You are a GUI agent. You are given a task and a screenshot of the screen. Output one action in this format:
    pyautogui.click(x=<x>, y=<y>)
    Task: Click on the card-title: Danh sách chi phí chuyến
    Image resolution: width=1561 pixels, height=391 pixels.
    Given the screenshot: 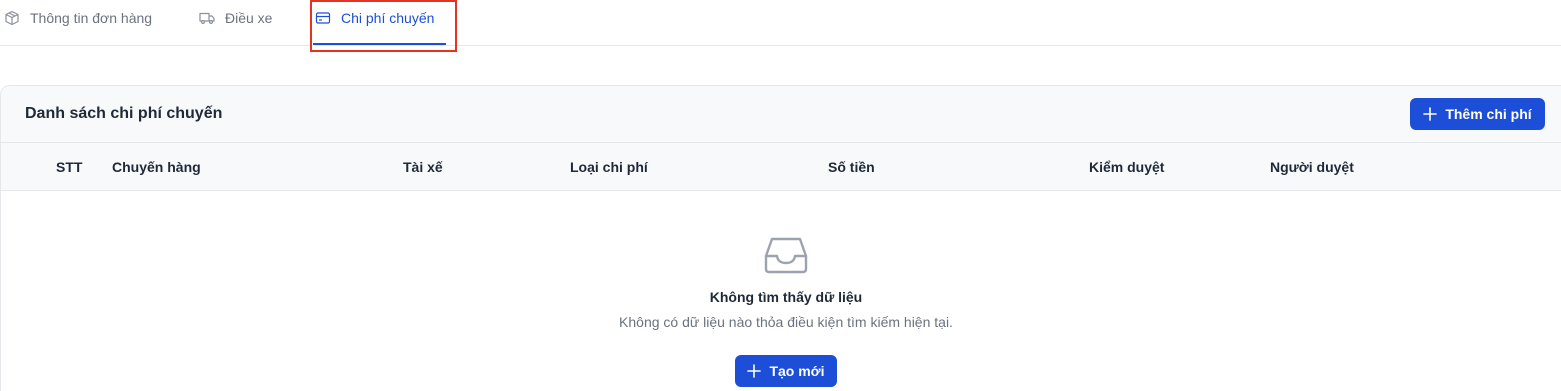 What is the action you would take?
    pyautogui.click(x=124, y=113)
    